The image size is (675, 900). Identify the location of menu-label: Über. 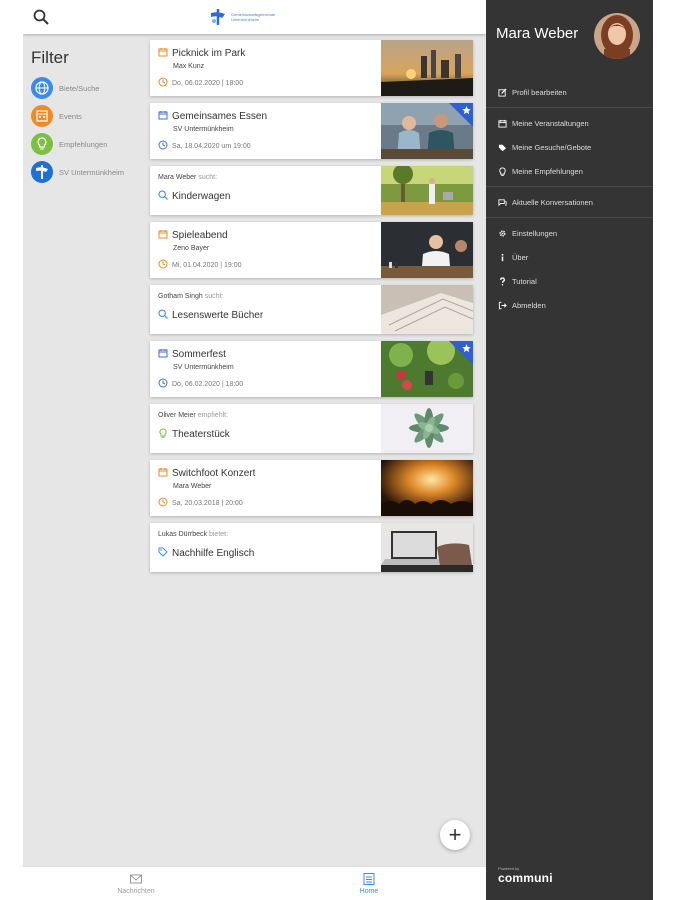
(520, 257).